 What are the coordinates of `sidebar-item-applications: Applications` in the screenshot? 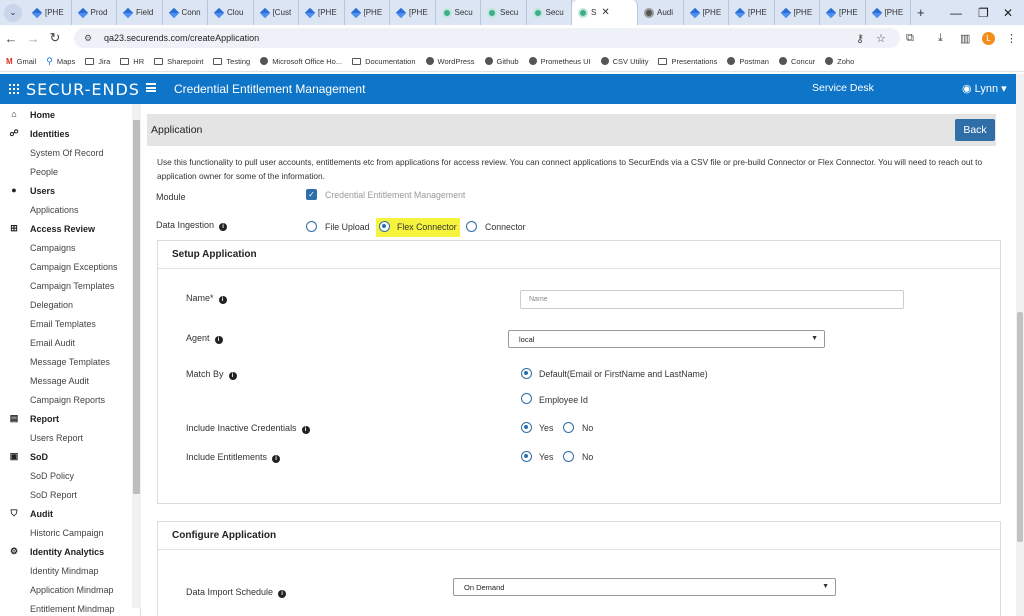 It's located at (70, 209).